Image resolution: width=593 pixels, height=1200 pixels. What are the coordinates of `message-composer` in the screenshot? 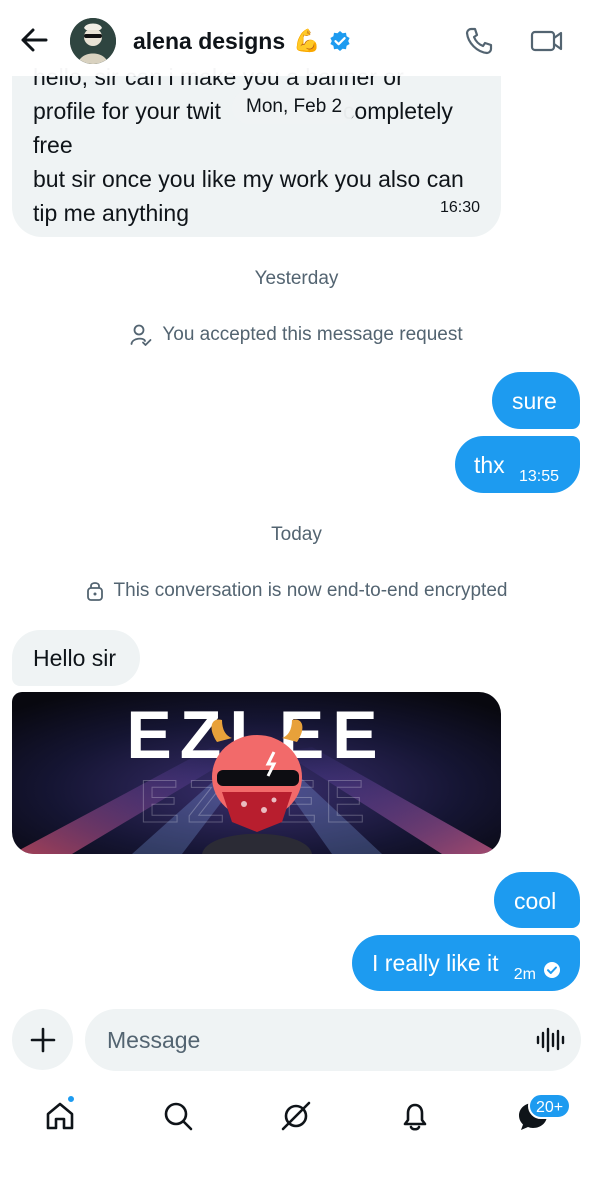 It's located at (333, 1040).